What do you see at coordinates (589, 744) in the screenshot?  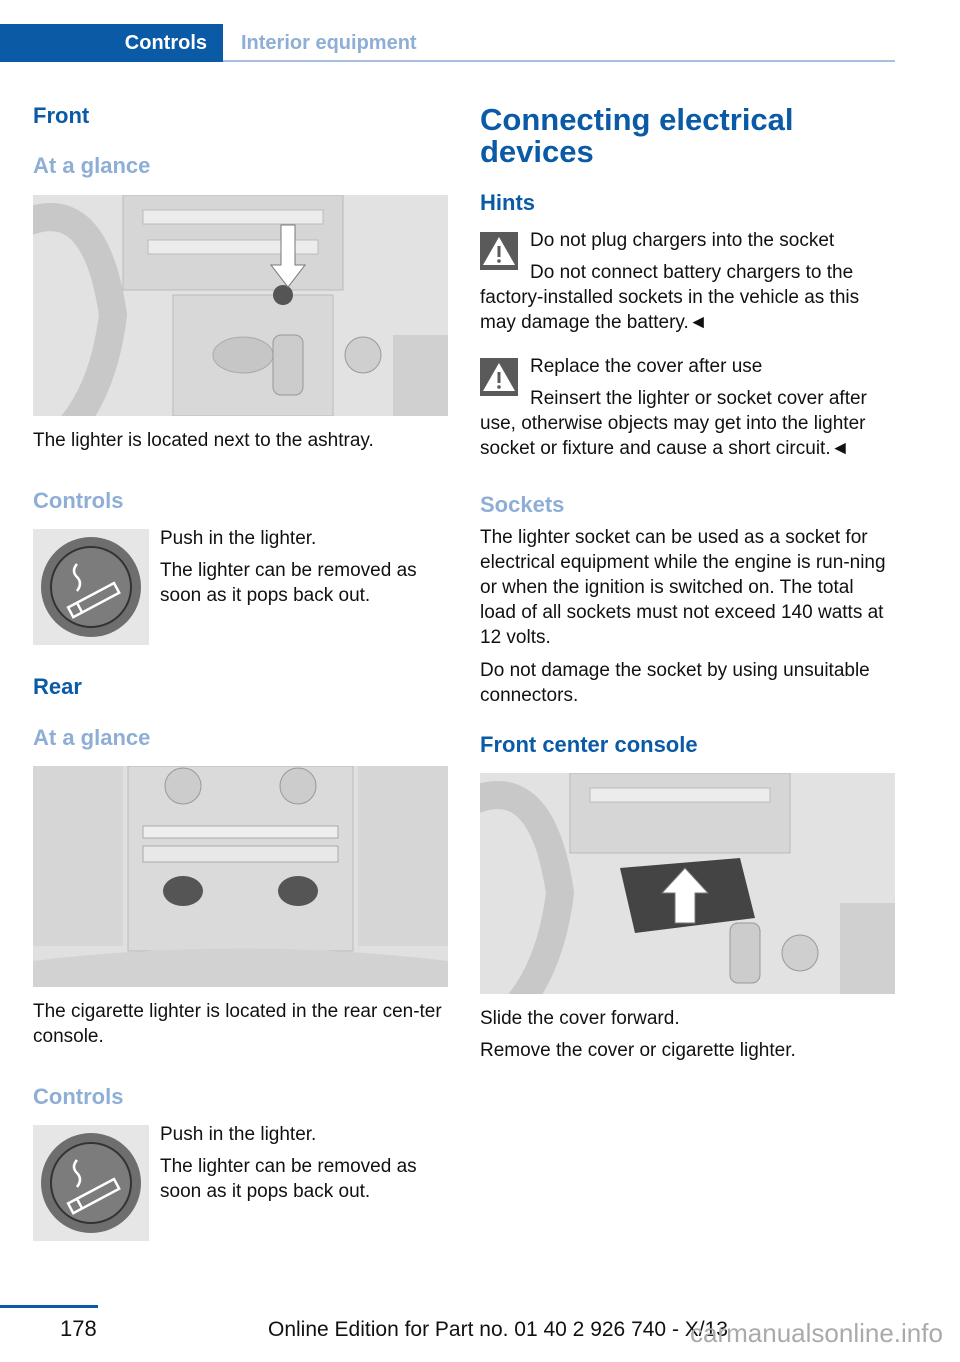 I see `console-heading: Front center console` at bounding box center [589, 744].